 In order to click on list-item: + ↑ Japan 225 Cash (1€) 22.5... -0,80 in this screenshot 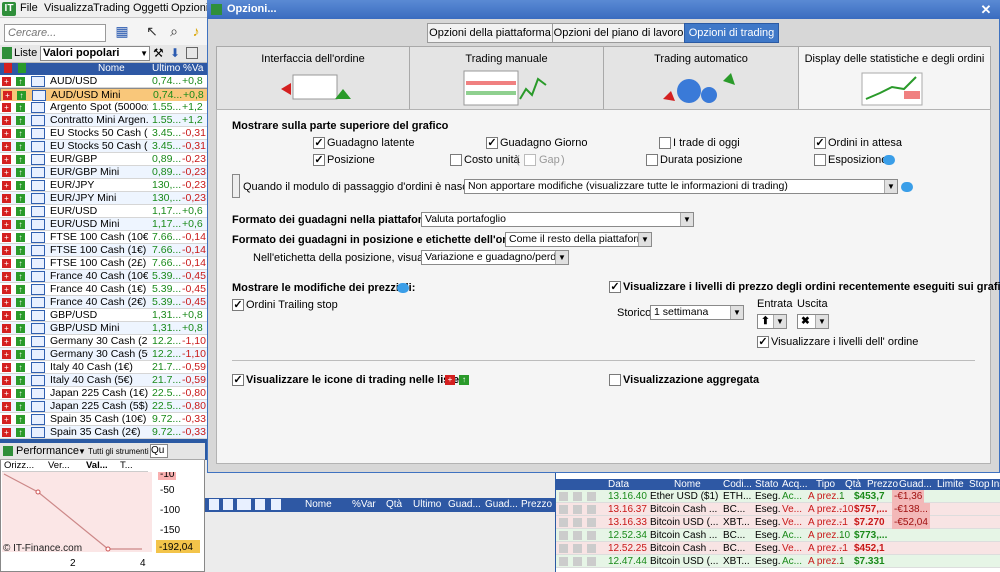, I will do `click(104, 393)`.